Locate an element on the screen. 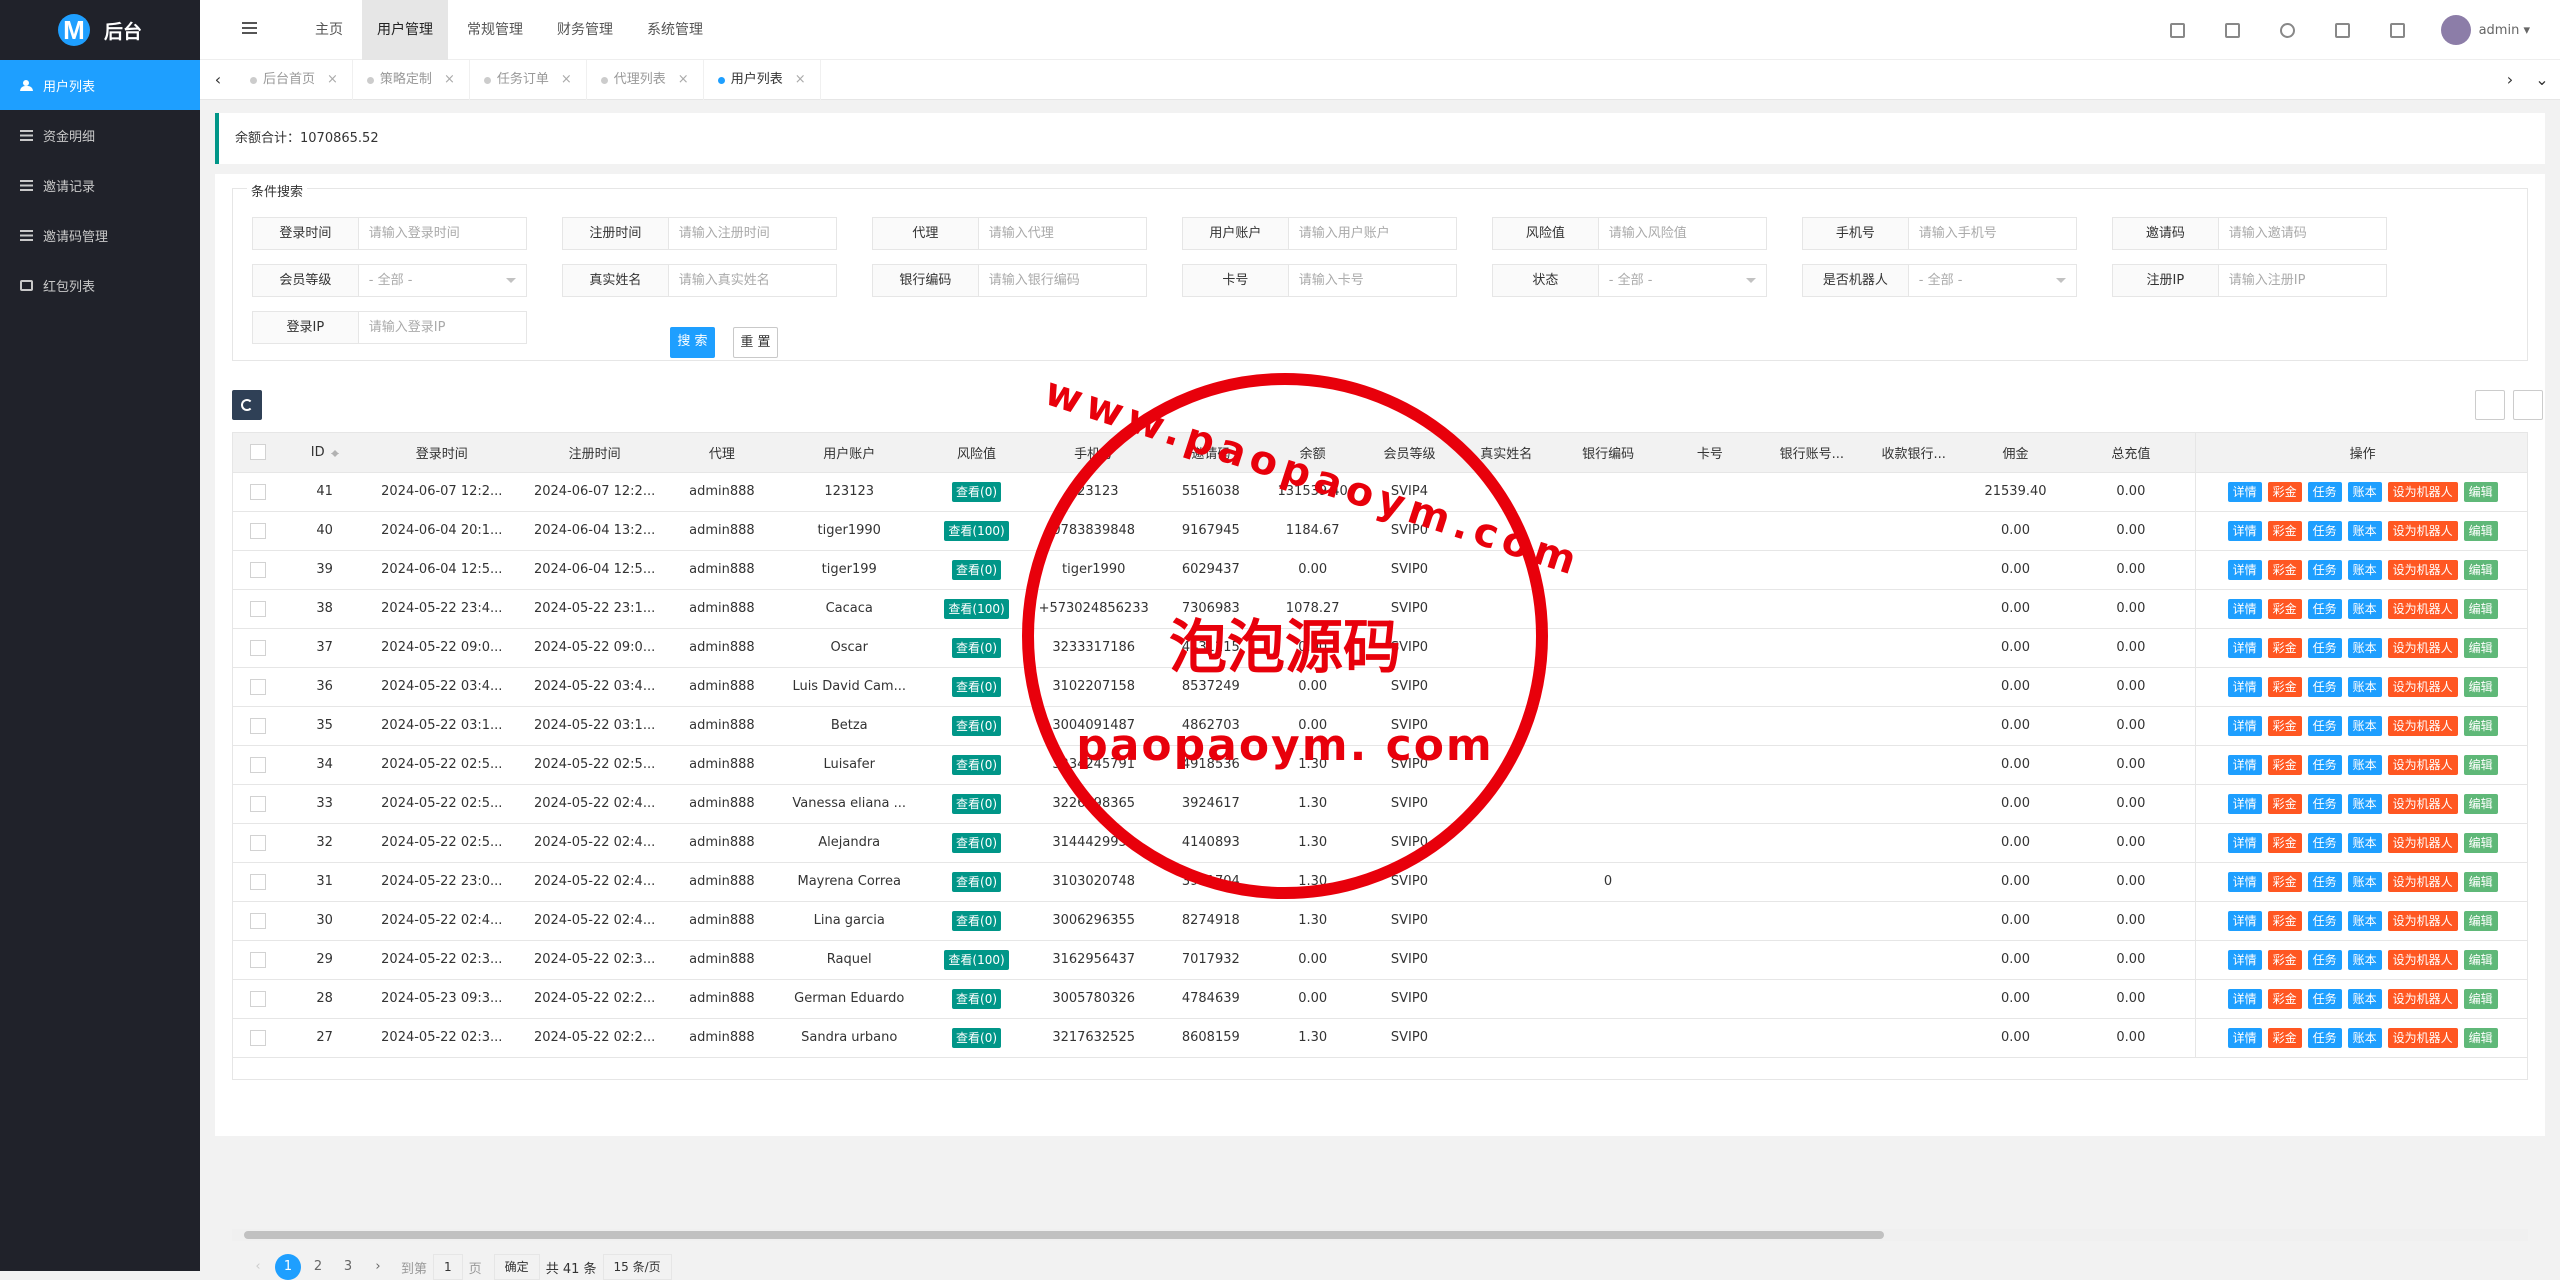 This screenshot has height=1280, width=2560. risk-view-button: 查看(100) is located at coordinates (976, 530).